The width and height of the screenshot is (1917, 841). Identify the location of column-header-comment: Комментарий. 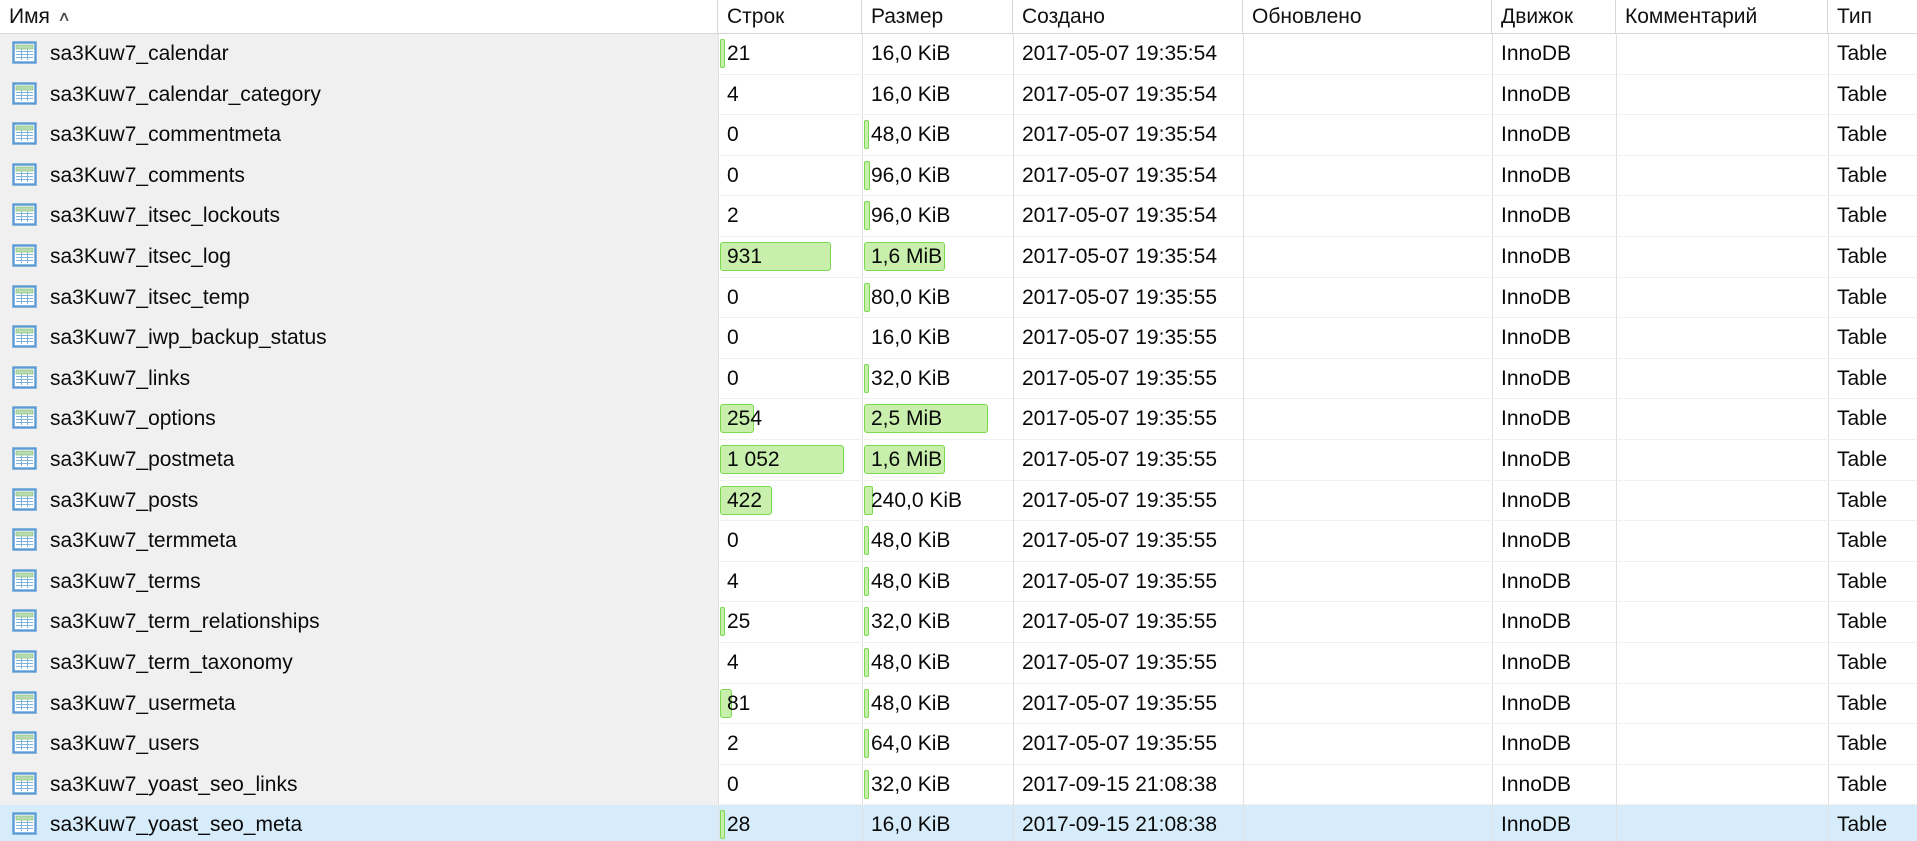
(1722, 16).